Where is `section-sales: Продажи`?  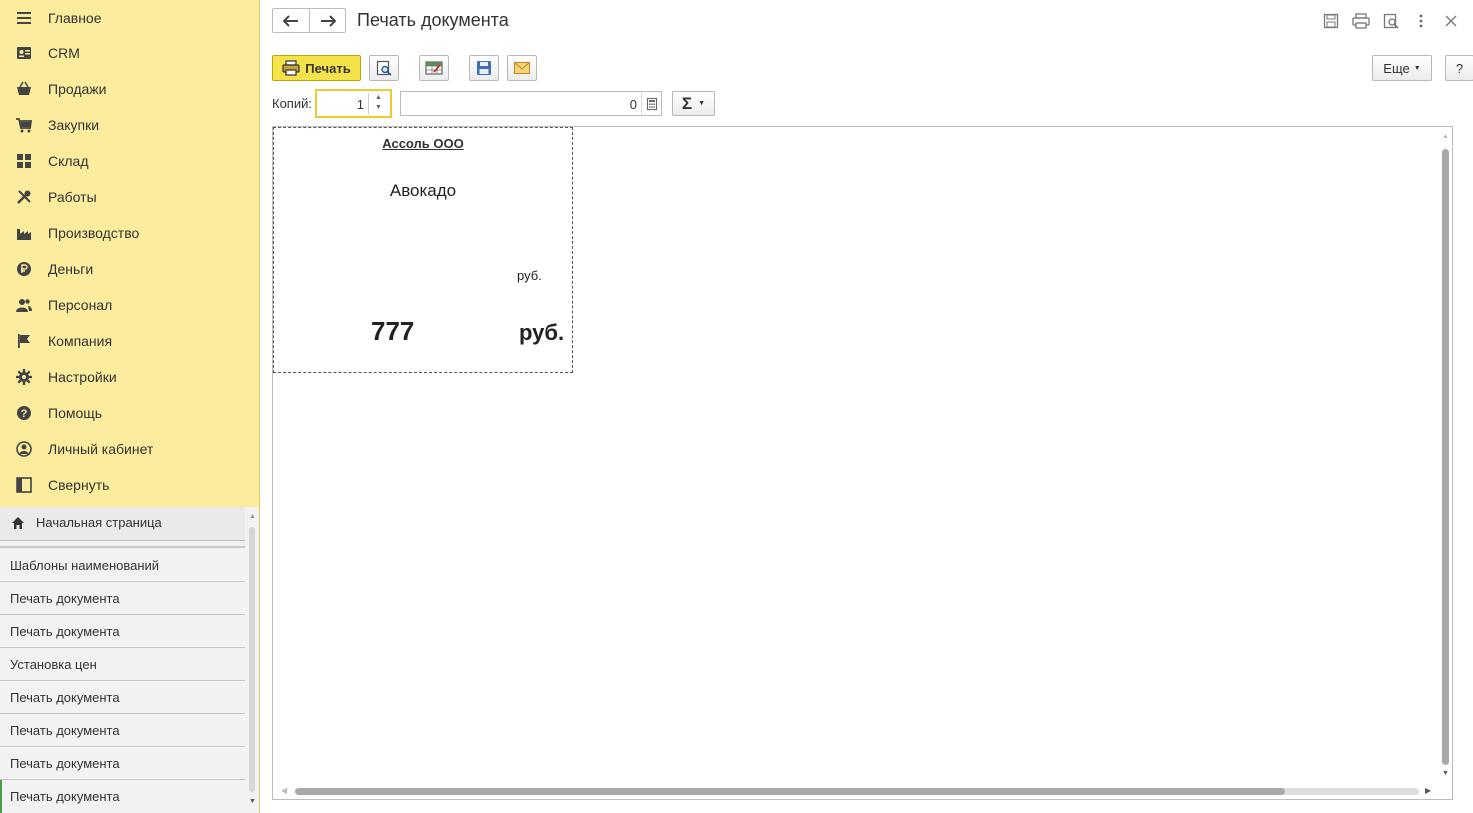 section-sales: Продажи is located at coordinates (129, 89).